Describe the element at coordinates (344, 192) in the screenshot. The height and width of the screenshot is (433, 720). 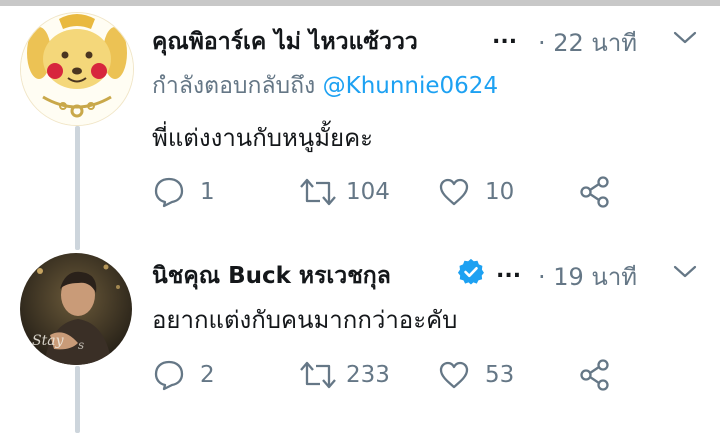
I see `retweet-button: 104` at that location.